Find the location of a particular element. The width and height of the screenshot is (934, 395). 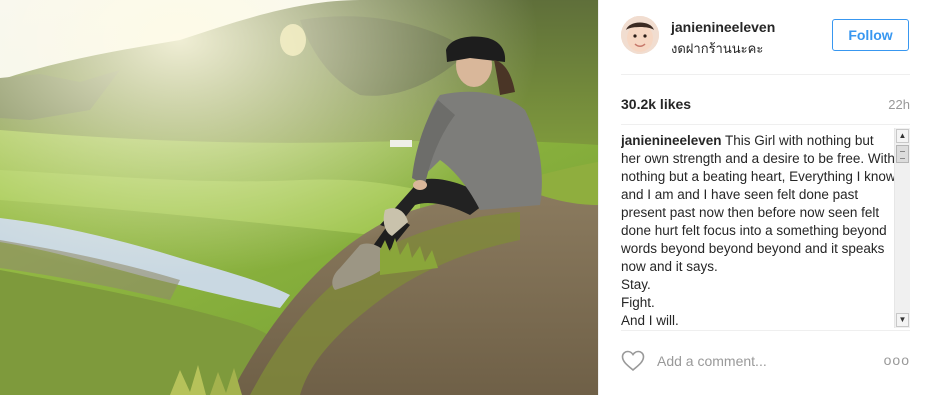

scroll-up-arrow-icon: ▲ is located at coordinates (902, 136).